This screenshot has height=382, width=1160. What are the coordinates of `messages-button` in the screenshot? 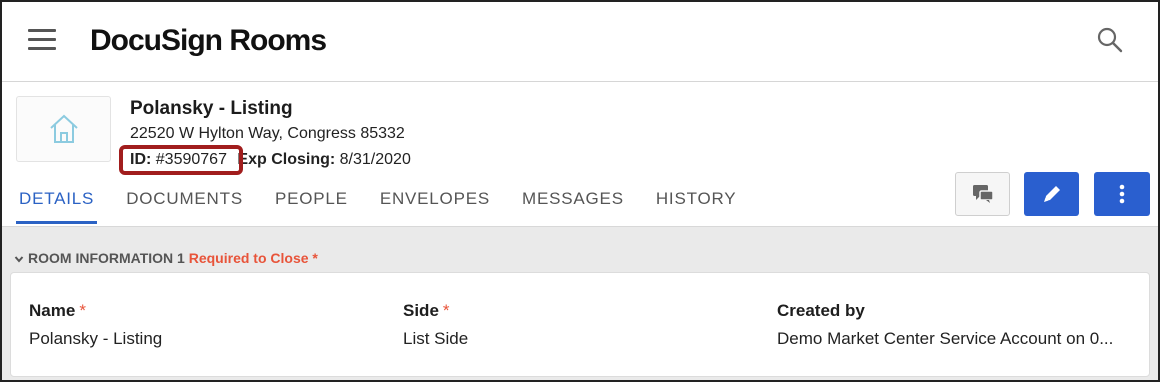 It's located at (982, 194).